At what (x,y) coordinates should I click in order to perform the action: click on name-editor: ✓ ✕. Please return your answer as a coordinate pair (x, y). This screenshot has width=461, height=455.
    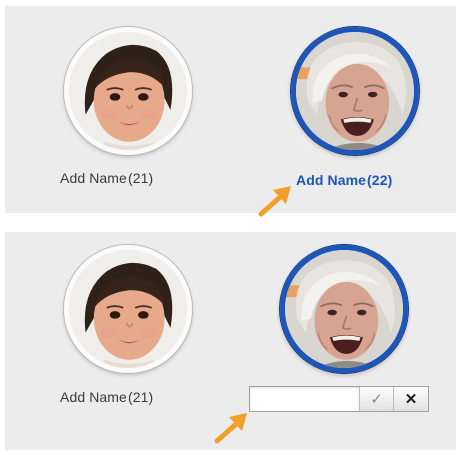
    Looking at the image, I should click on (339, 399).